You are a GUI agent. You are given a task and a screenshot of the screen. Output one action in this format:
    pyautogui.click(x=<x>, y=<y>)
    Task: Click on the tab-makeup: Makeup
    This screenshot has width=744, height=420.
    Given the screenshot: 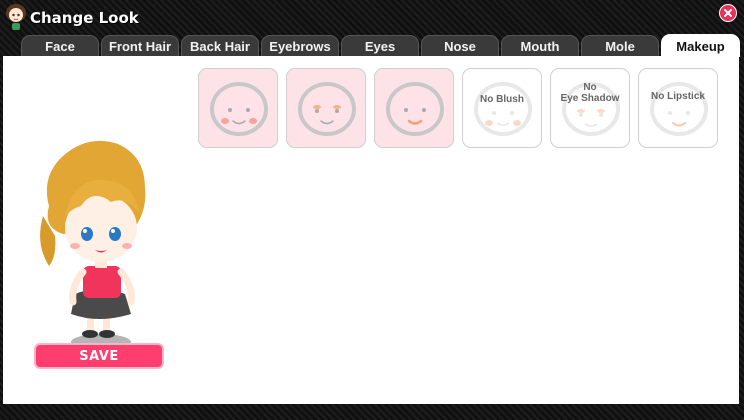 What is the action you would take?
    pyautogui.click(x=700, y=45)
    